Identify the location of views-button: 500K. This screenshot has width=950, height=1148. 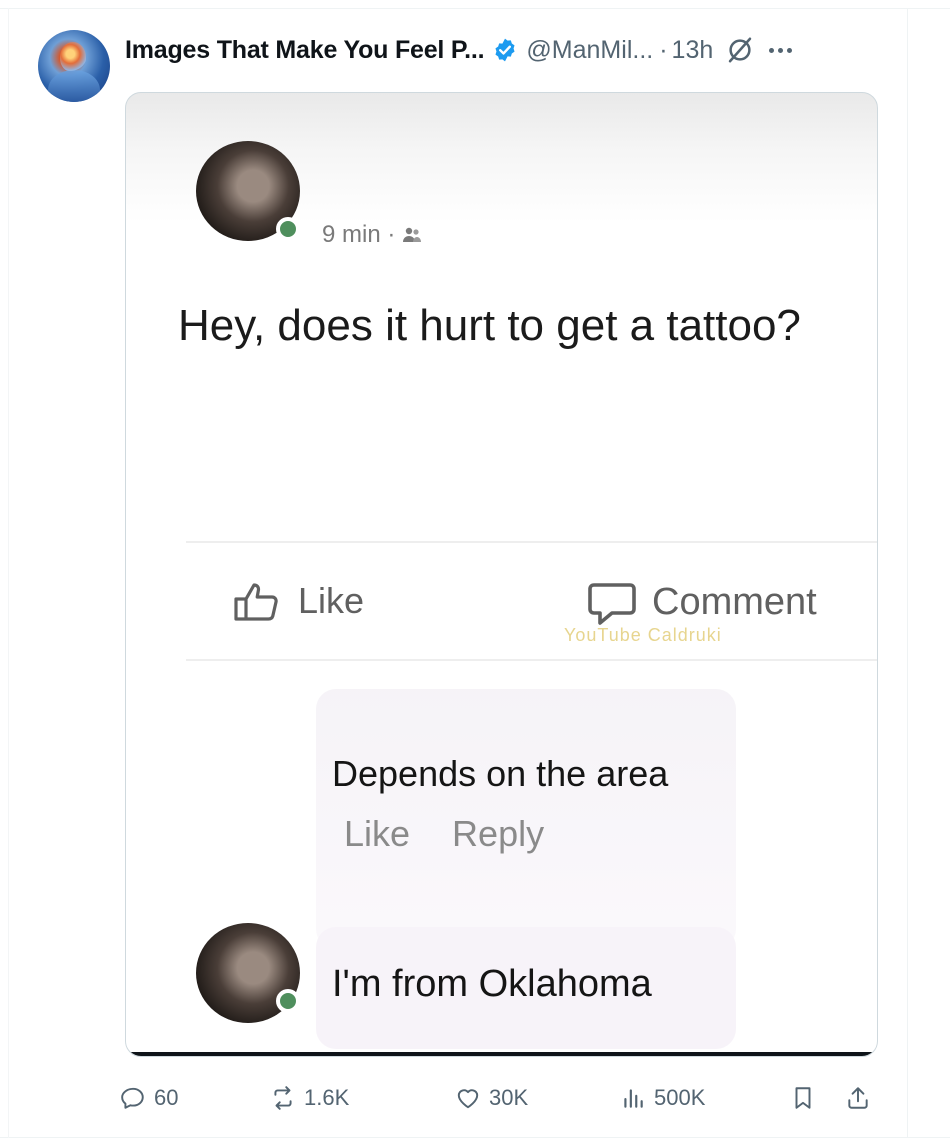
(662, 1098).